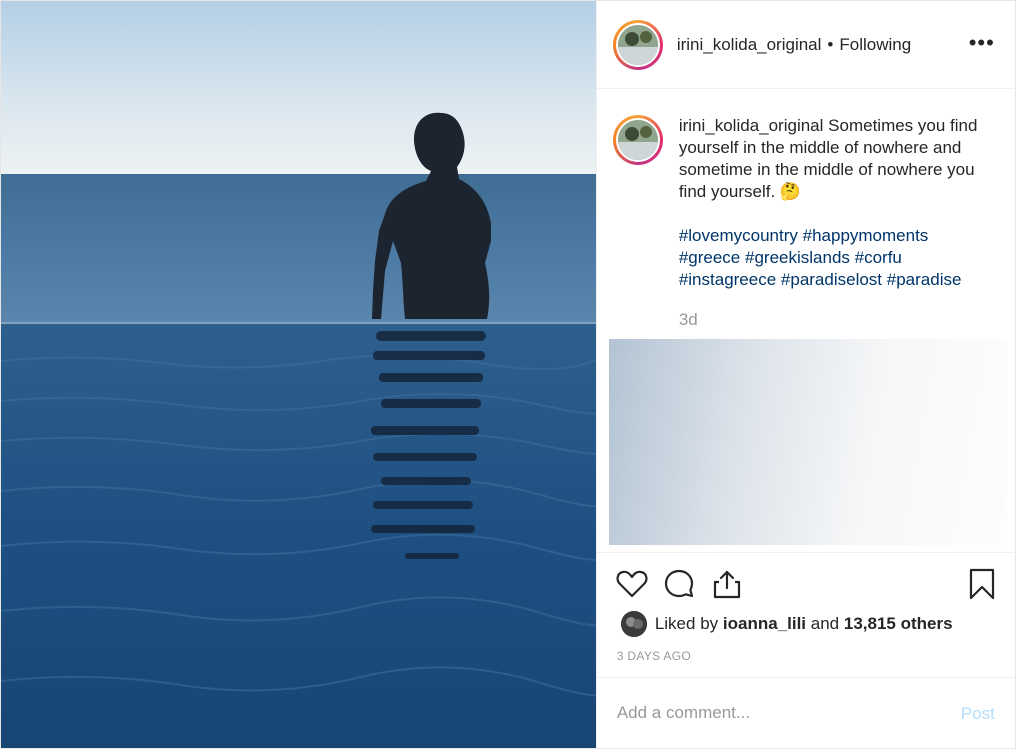 The image size is (1016, 749). Describe the element at coordinates (807, 442) in the screenshot. I see `comments-loading-placeholder` at that location.